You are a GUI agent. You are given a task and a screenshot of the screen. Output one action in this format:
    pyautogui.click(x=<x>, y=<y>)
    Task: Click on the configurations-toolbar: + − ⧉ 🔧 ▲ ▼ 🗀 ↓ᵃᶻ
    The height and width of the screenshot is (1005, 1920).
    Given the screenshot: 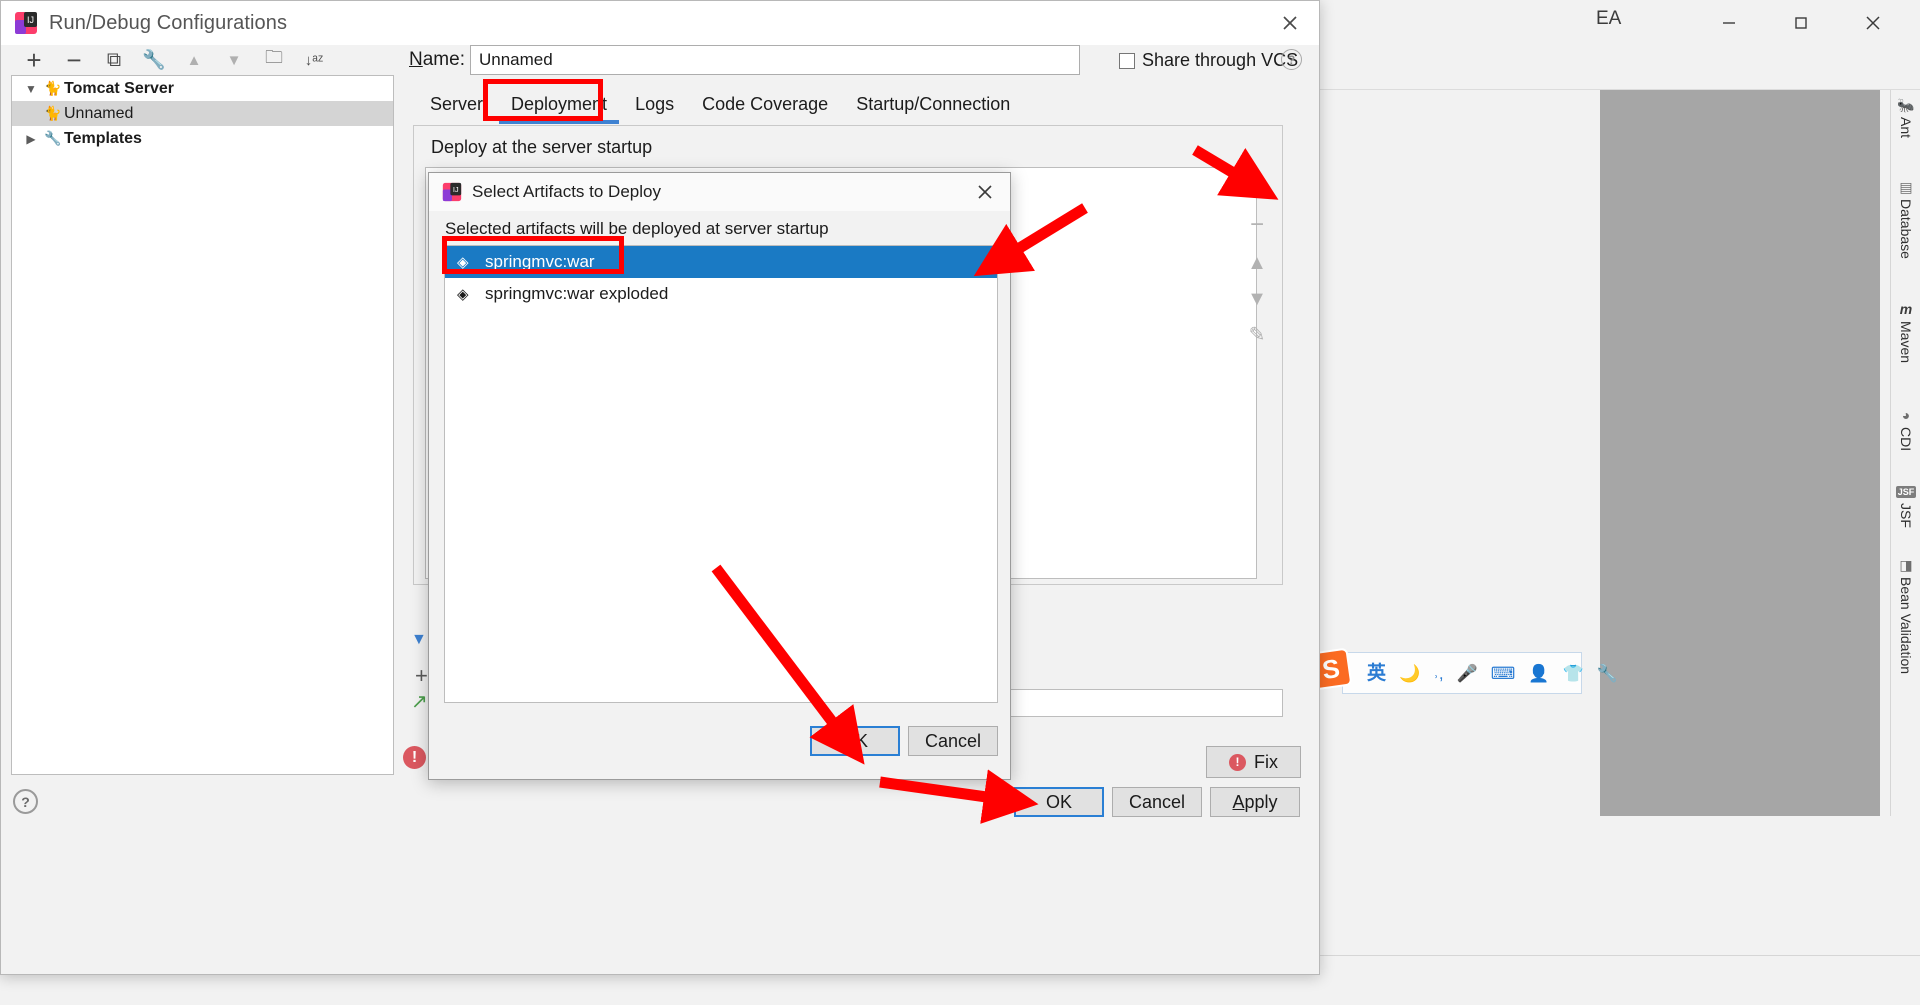 What is the action you would take?
    pyautogui.click(x=201, y=60)
    